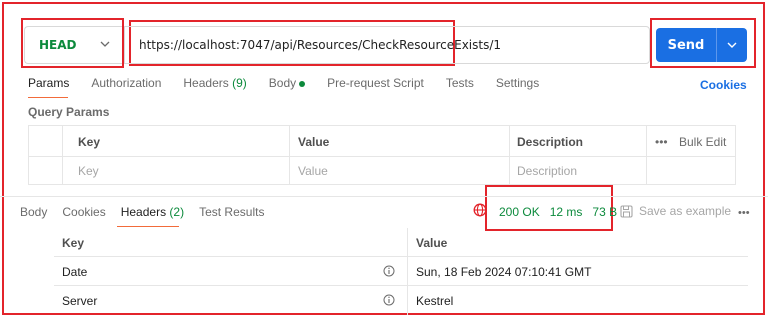  I want to click on table-row-divider, so click(382, 156).